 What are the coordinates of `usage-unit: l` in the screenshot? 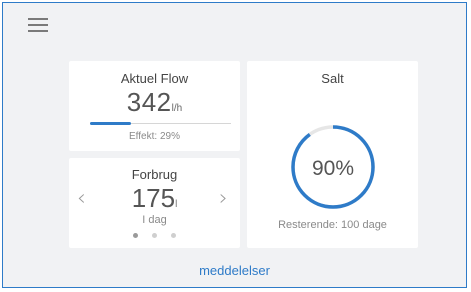 It's located at (176, 204).